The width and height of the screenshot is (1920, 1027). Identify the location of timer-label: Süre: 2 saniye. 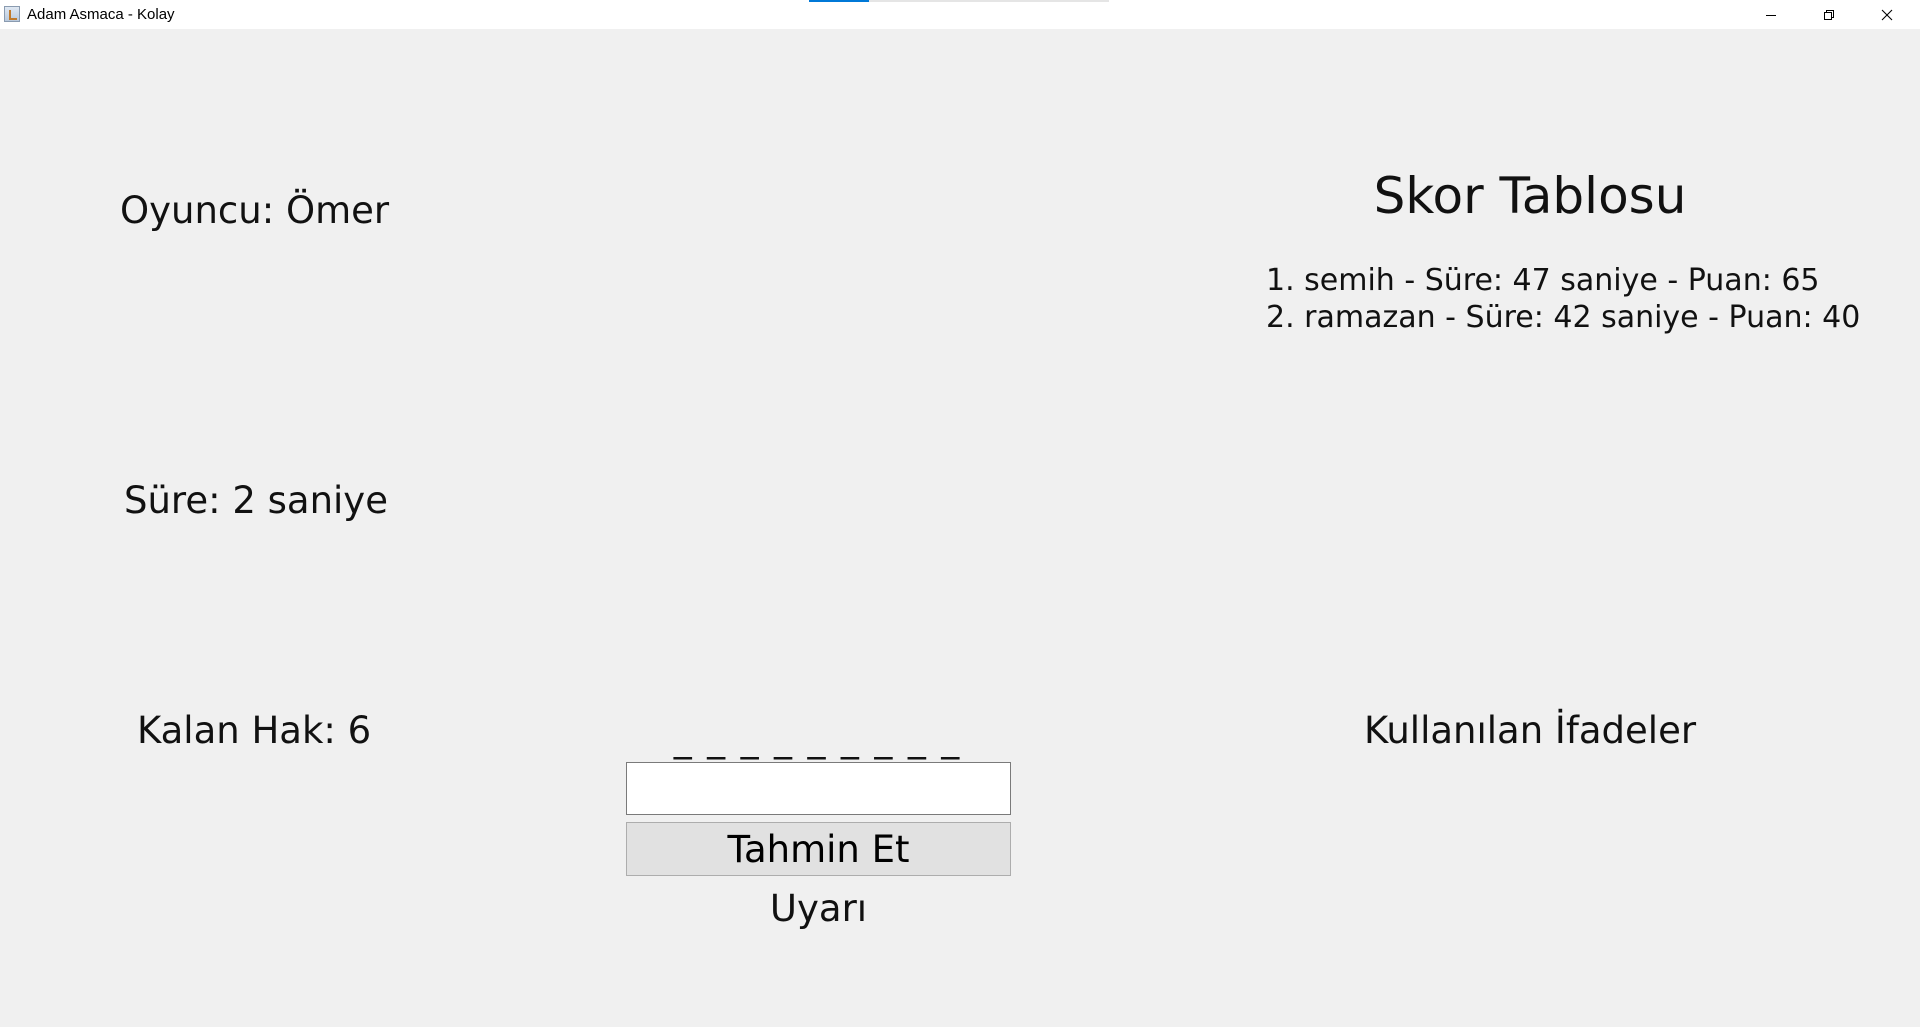
(256, 500).